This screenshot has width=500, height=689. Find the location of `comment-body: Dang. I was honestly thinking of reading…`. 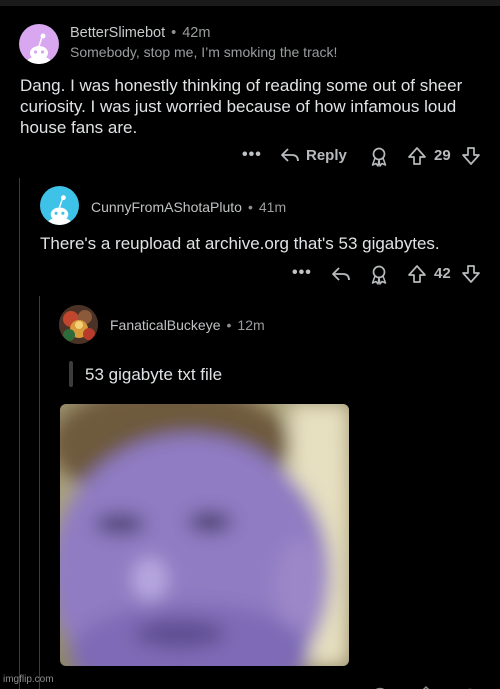

comment-body: Dang. I was honestly thinking of reading… is located at coordinates (241, 106).